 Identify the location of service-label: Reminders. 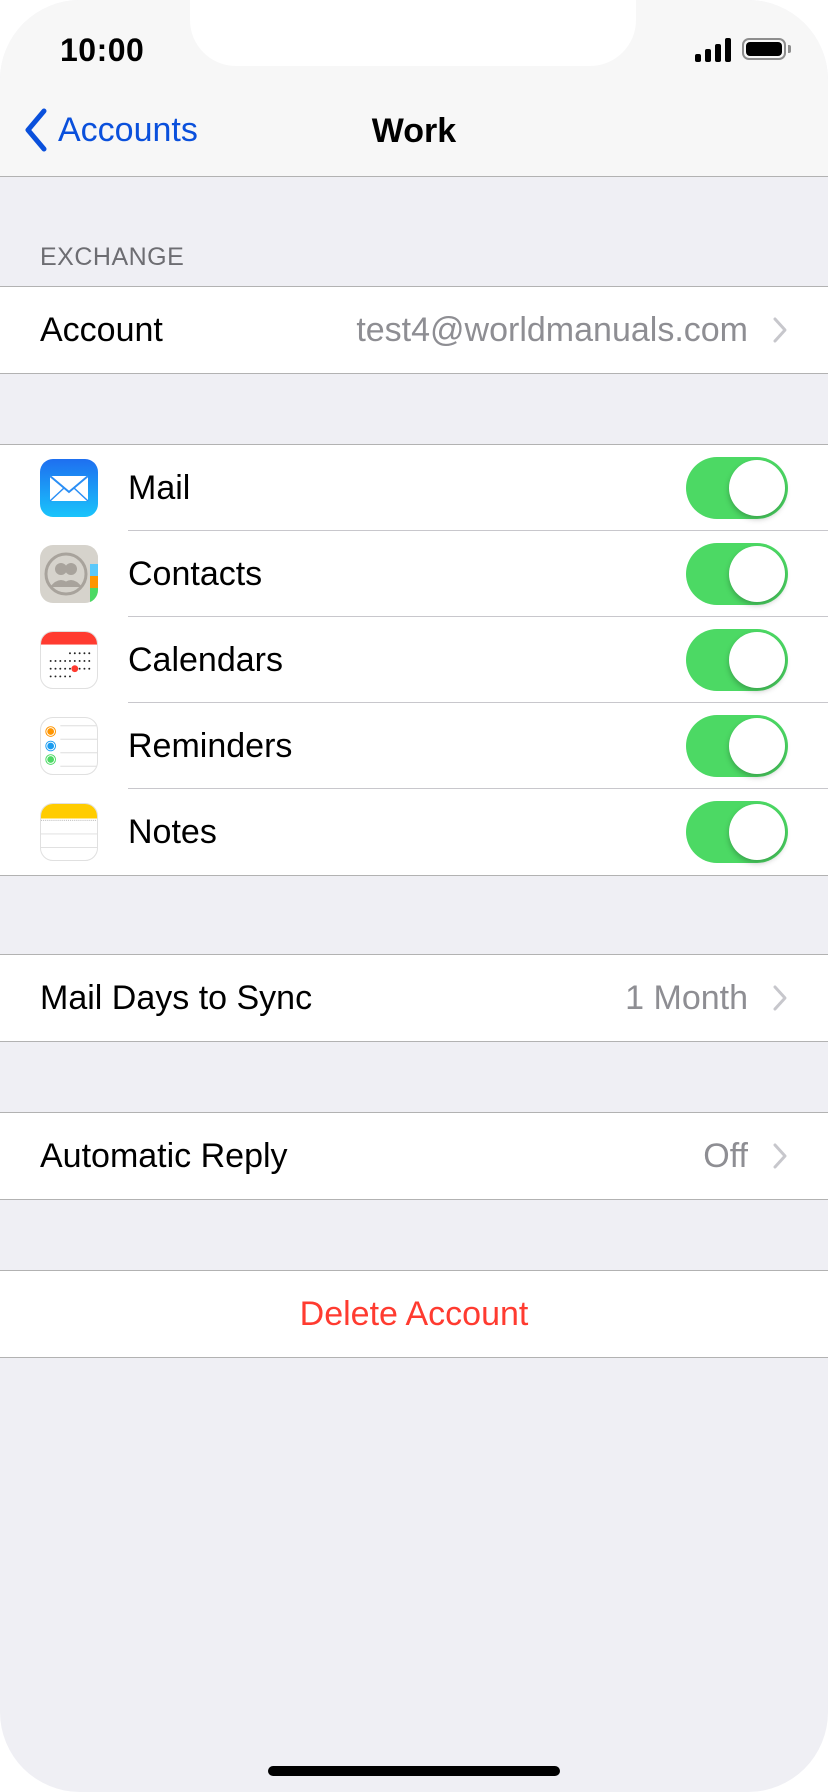
(210, 745).